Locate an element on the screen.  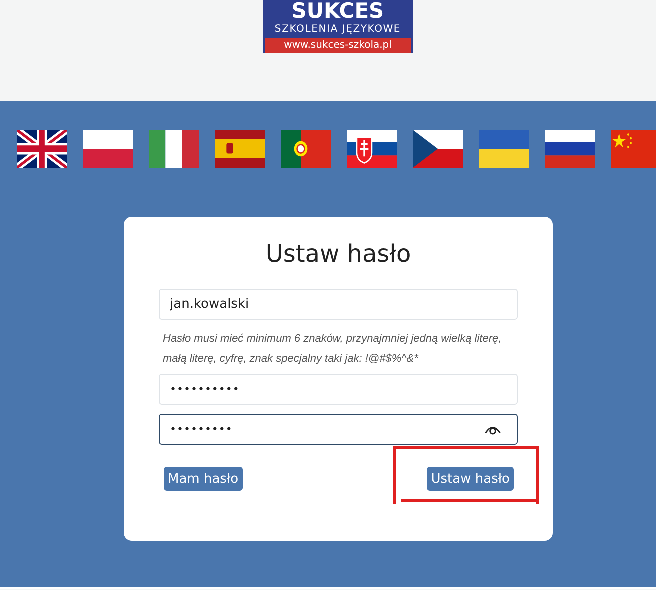
password-field: ••••••••• is located at coordinates (338, 429).